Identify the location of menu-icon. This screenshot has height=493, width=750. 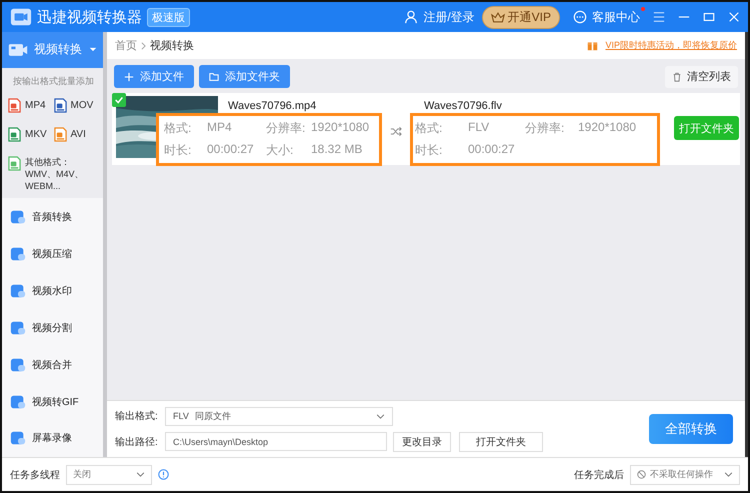
(659, 17).